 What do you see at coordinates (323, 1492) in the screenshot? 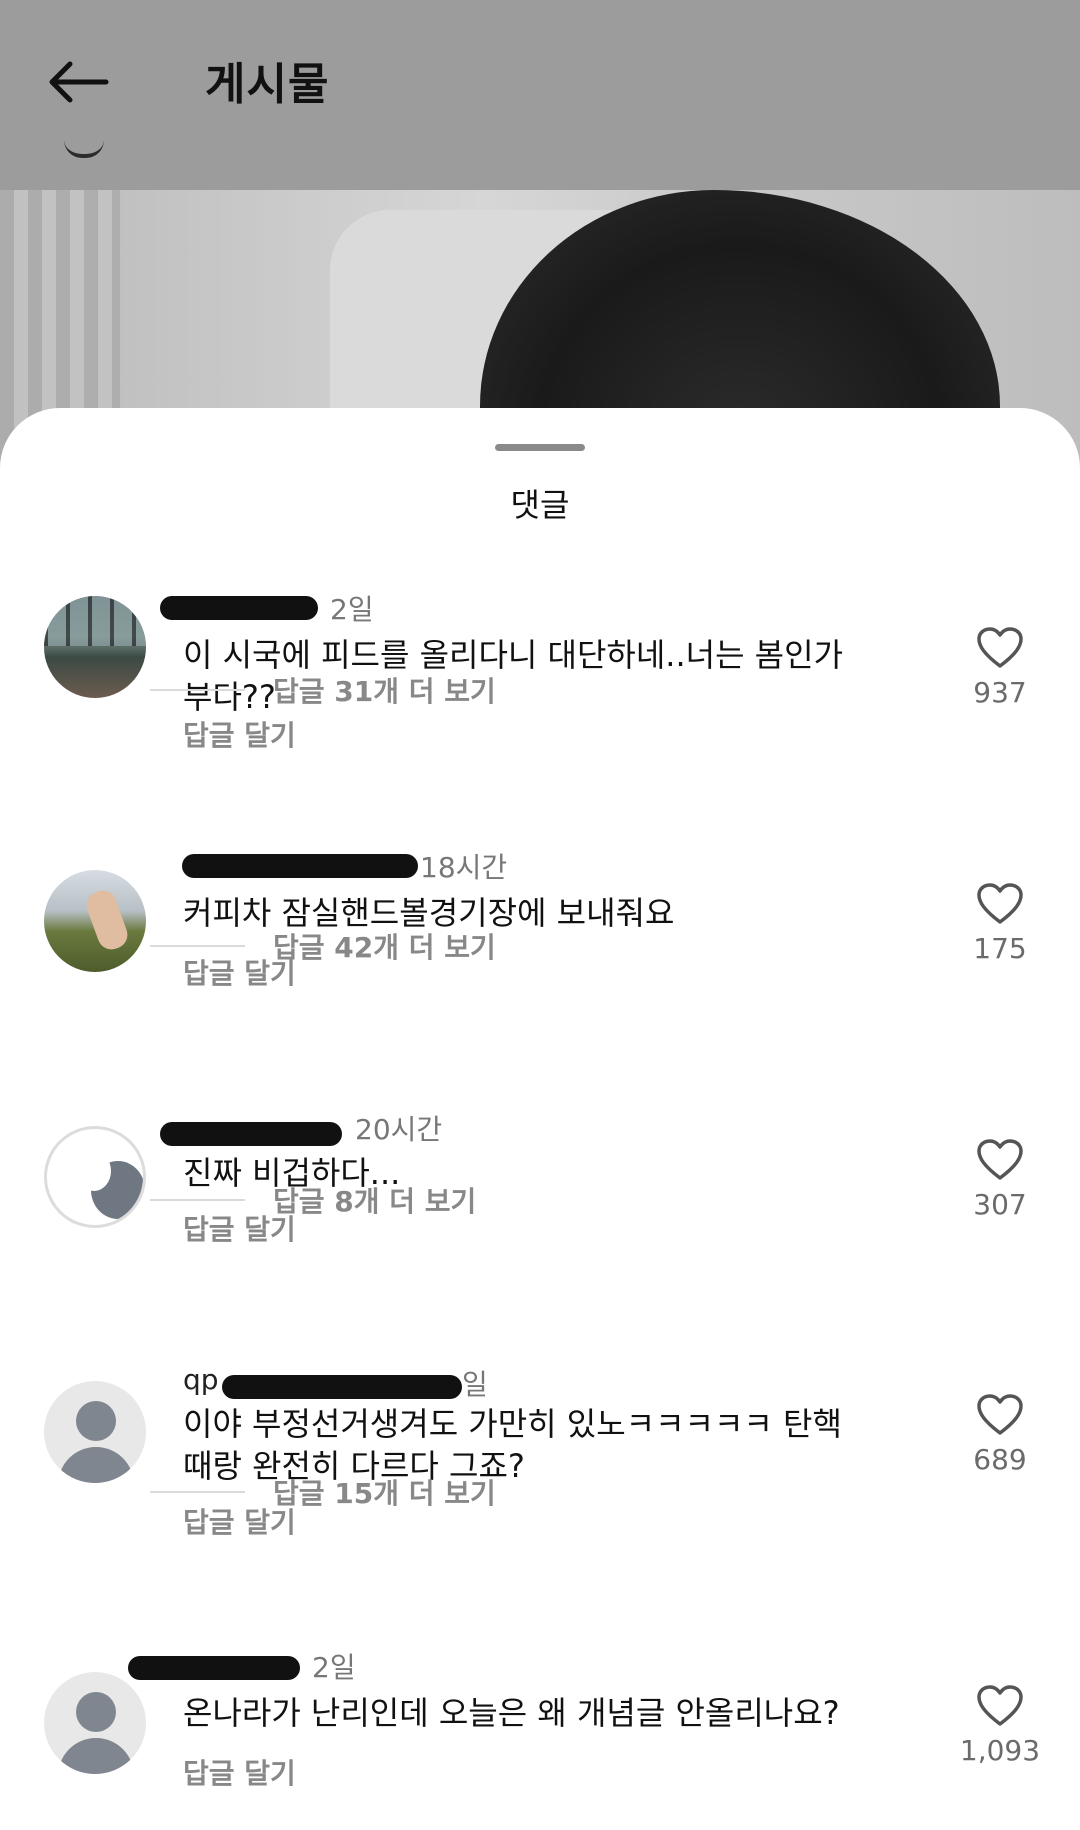
I see `view-more-replies: 답글 15개 더 보기` at bounding box center [323, 1492].